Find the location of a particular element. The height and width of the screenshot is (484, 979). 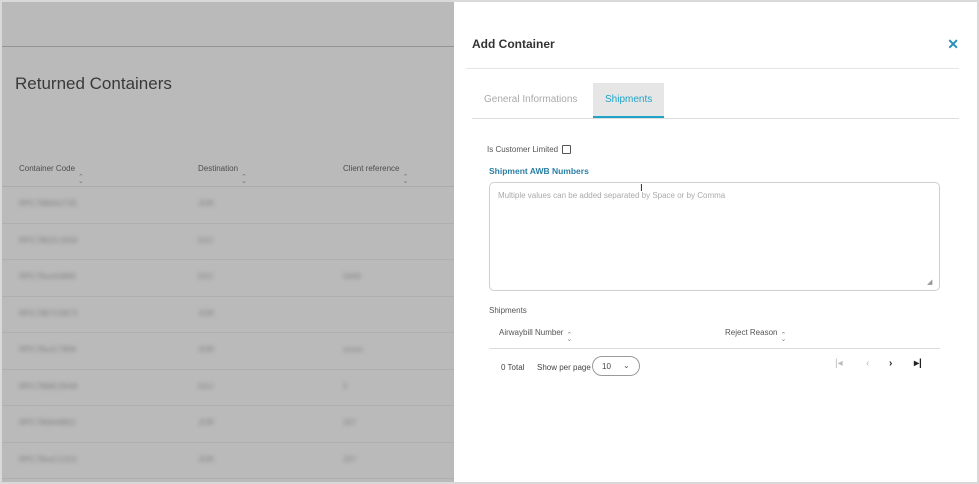

column-header-airwaybill-number: Airwaybill Number ⌃ ⌄ is located at coordinates (535, 335).